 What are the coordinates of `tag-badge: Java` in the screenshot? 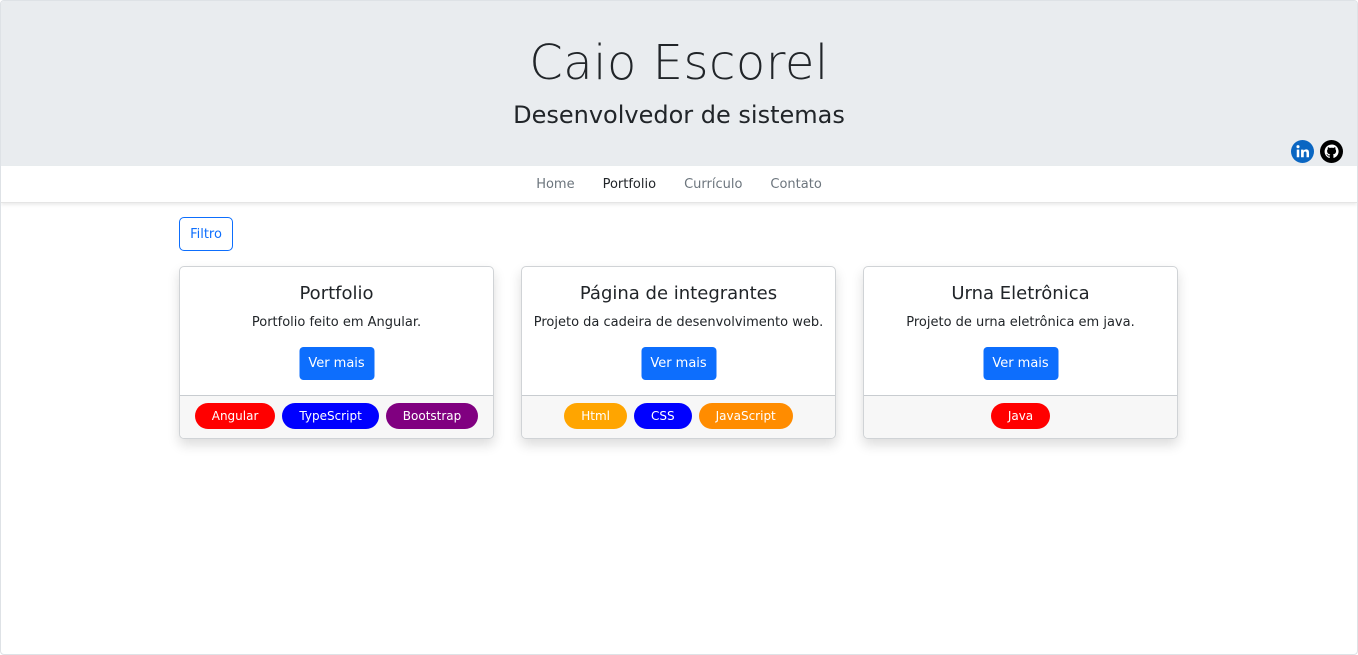 It's located at (1020, 416).